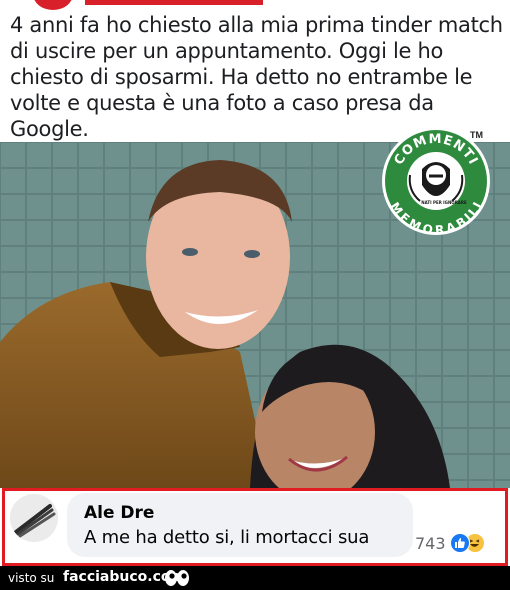 This screenshot has height=590, width=510. What do you see at coordinates (34, 518) in the screenshot?
I see `commenter-avatar` at bounding box center [34, 518].